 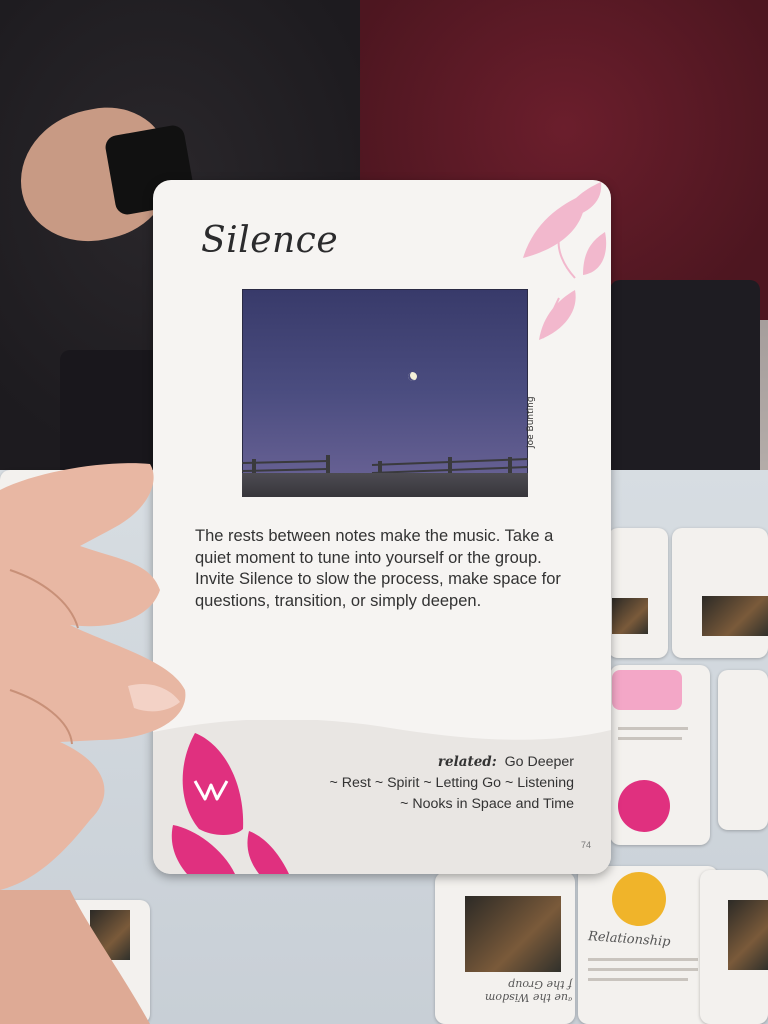 What do you see at coordinates (629, 939) in the screenshot?
I see `table-card-title: Relationship` at bounding box center [629, 939].